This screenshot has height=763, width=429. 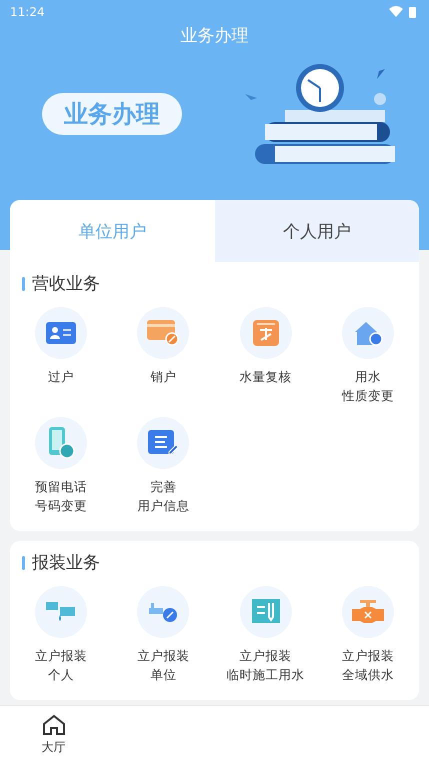 What do you see at coordinates (54, 725) in the screenshot?
I see `home-icon` at bounding box center [54, 725].